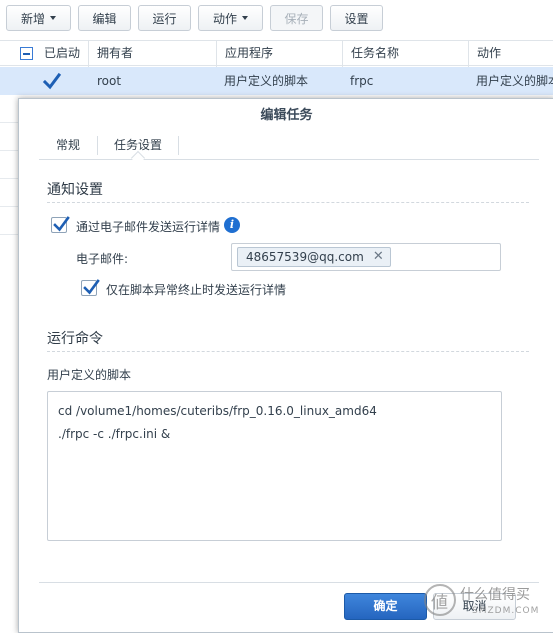 The image size is (553, 633). I want to click on email-field: 48657539@qq.com ✕, so click(366, 257).